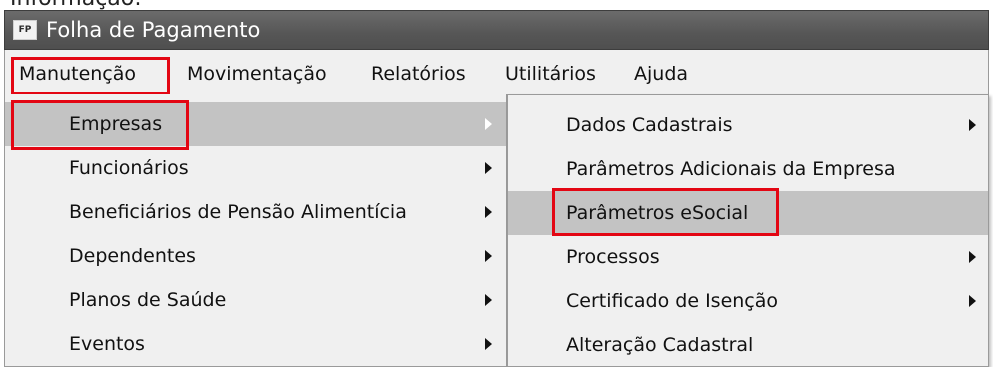  Describe the element at coordinates (255, 256) in the screenshot. I see `menu-item-dependentes: Dependentes` at that location.